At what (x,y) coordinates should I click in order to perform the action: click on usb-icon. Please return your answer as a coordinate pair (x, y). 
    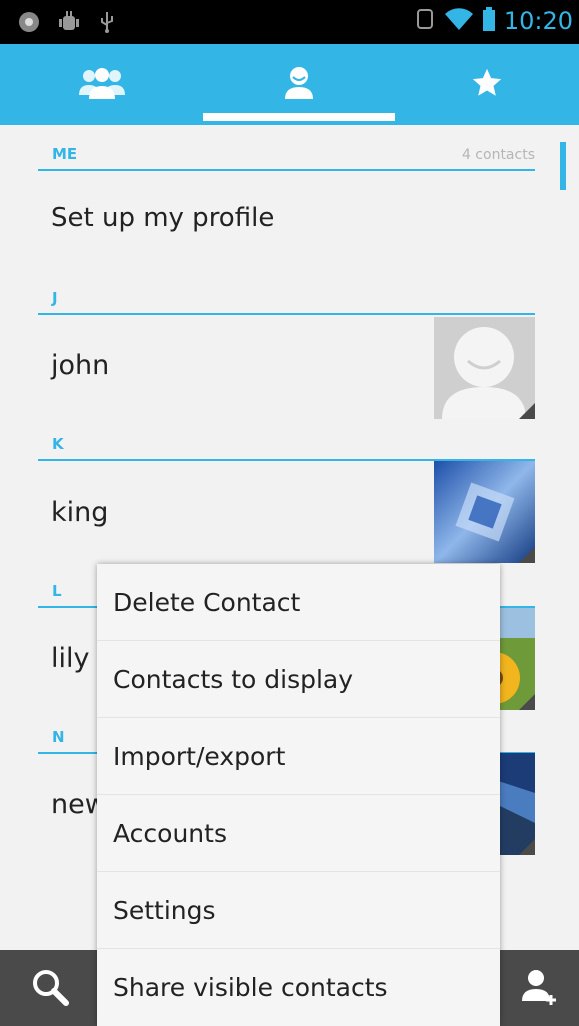
    Looking at the image, I should click on (107, 24).